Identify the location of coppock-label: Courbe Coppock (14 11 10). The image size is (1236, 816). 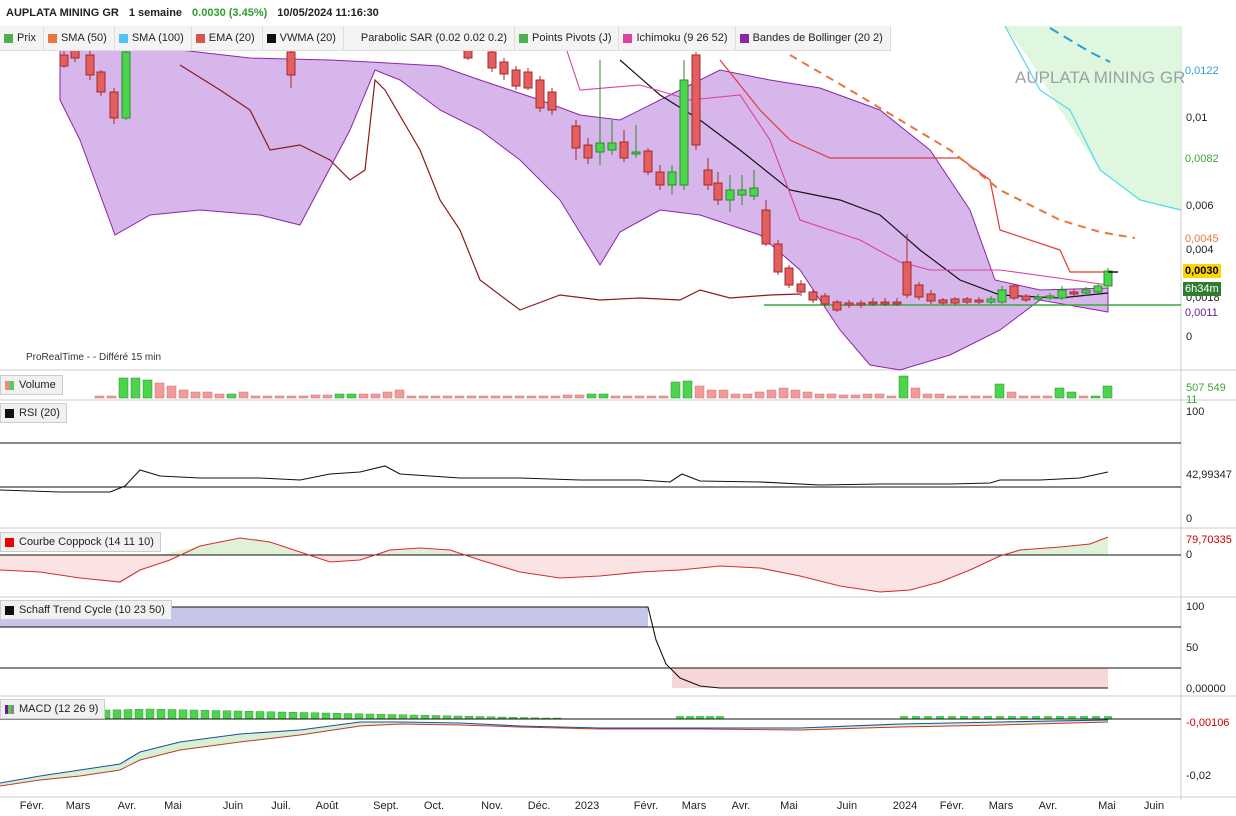
(86, 542).